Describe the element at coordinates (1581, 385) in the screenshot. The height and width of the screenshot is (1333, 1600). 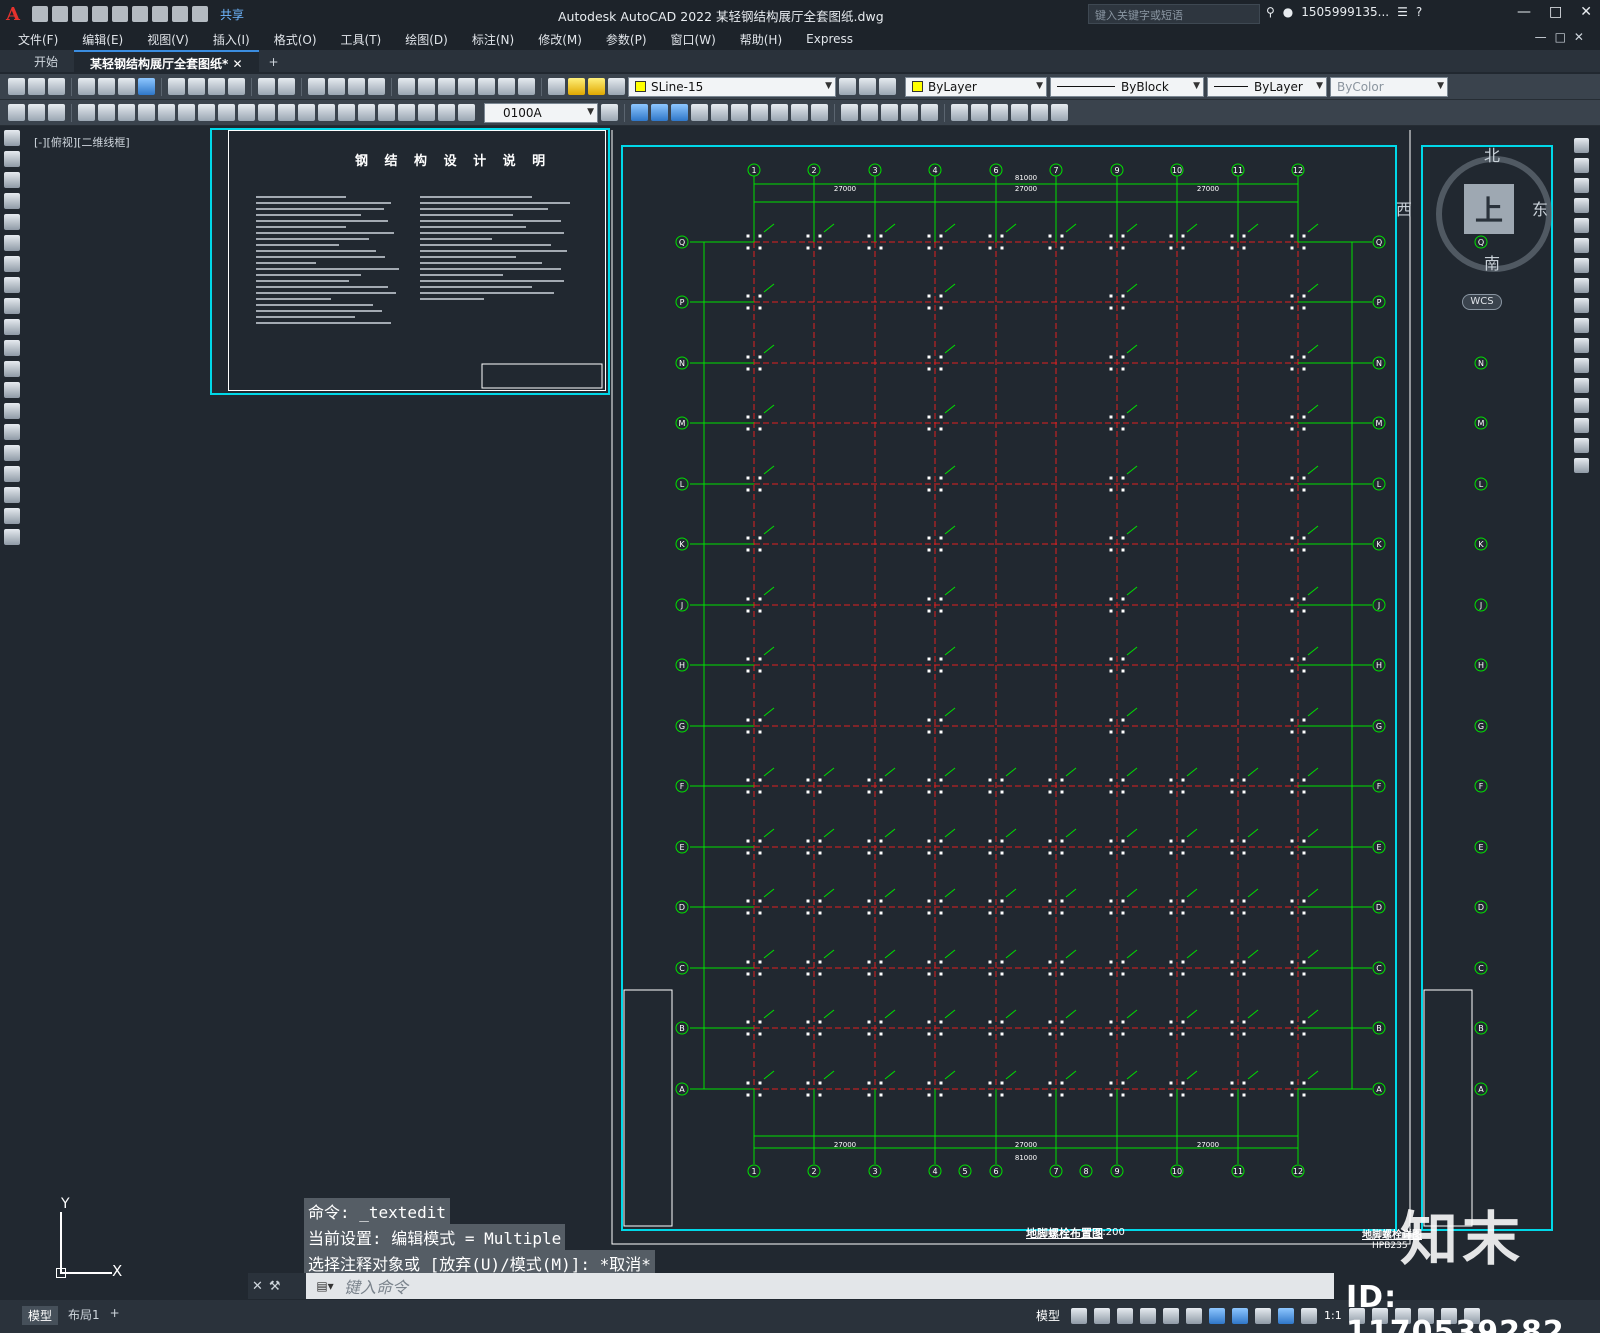
I see `join-icon` at that location.